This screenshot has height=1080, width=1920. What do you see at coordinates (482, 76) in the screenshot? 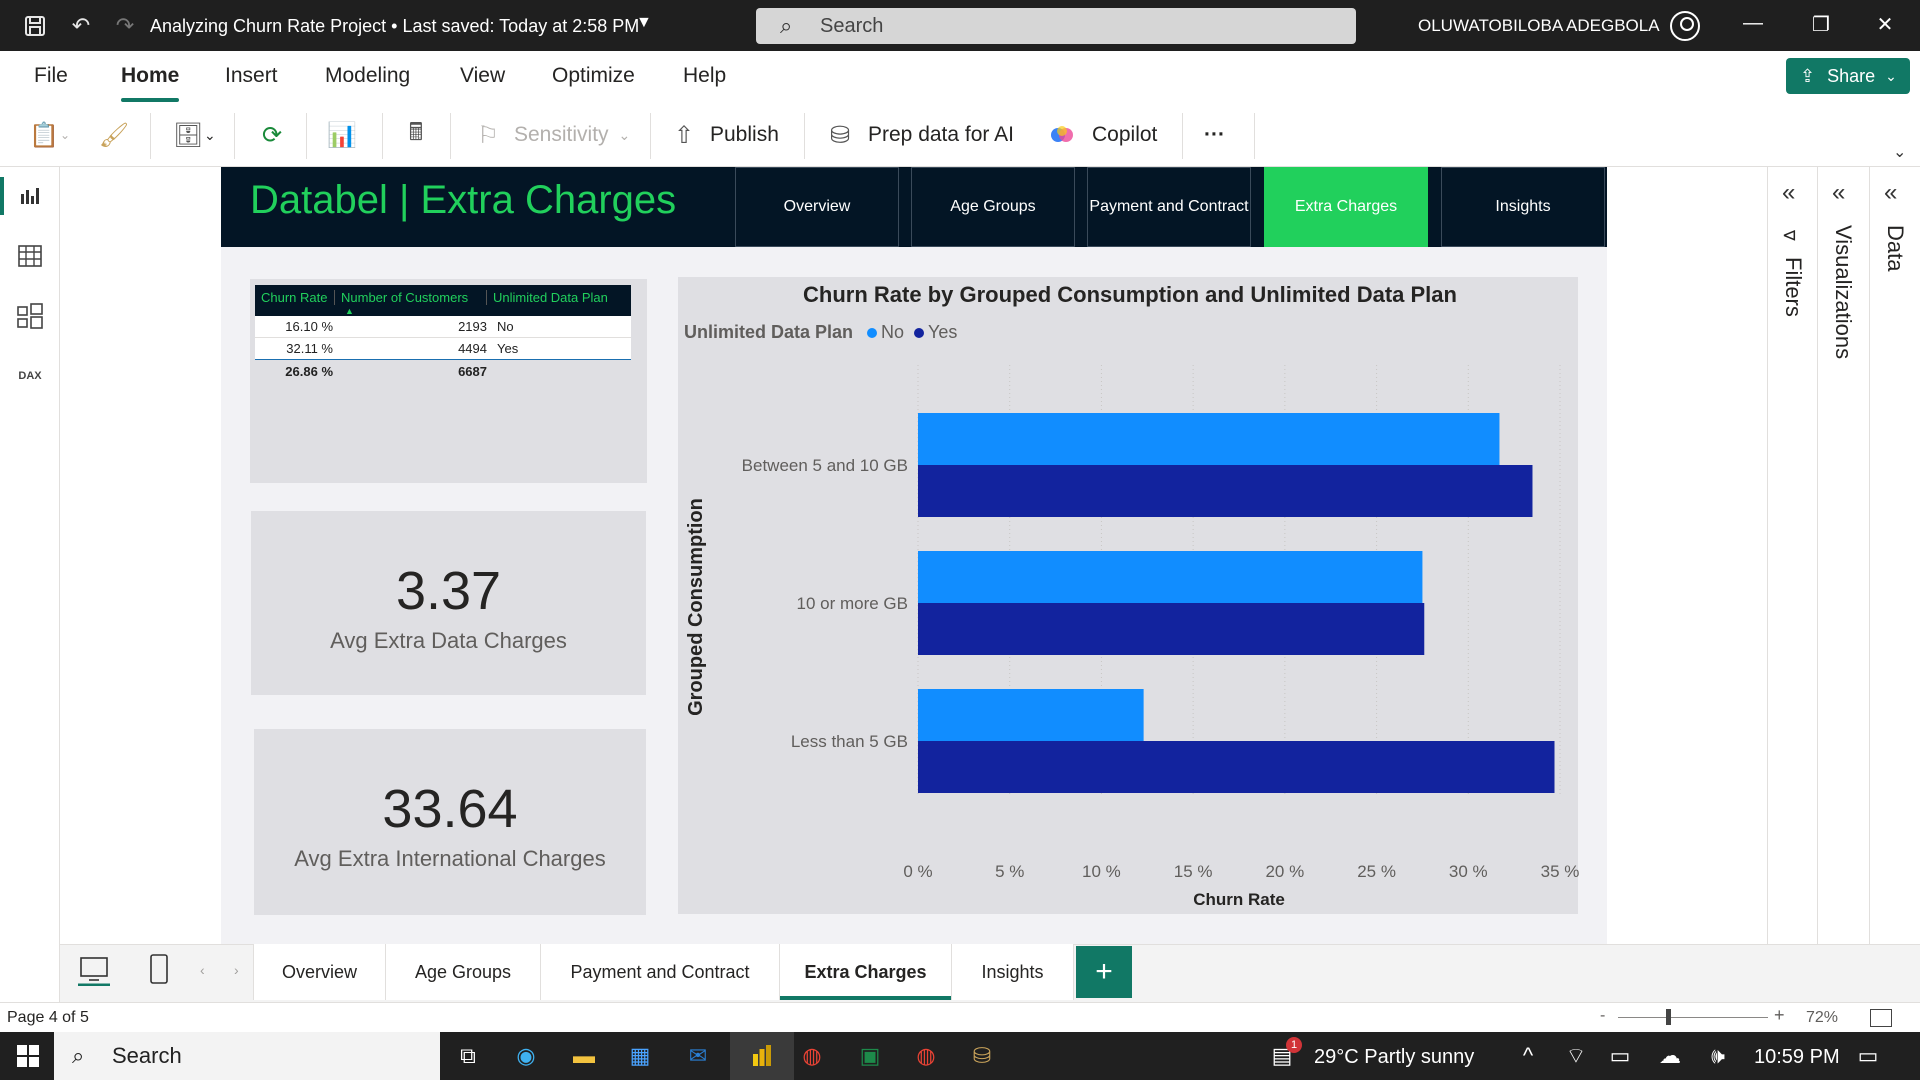
I see `tab-view: View` at bounding box center [482, 76].